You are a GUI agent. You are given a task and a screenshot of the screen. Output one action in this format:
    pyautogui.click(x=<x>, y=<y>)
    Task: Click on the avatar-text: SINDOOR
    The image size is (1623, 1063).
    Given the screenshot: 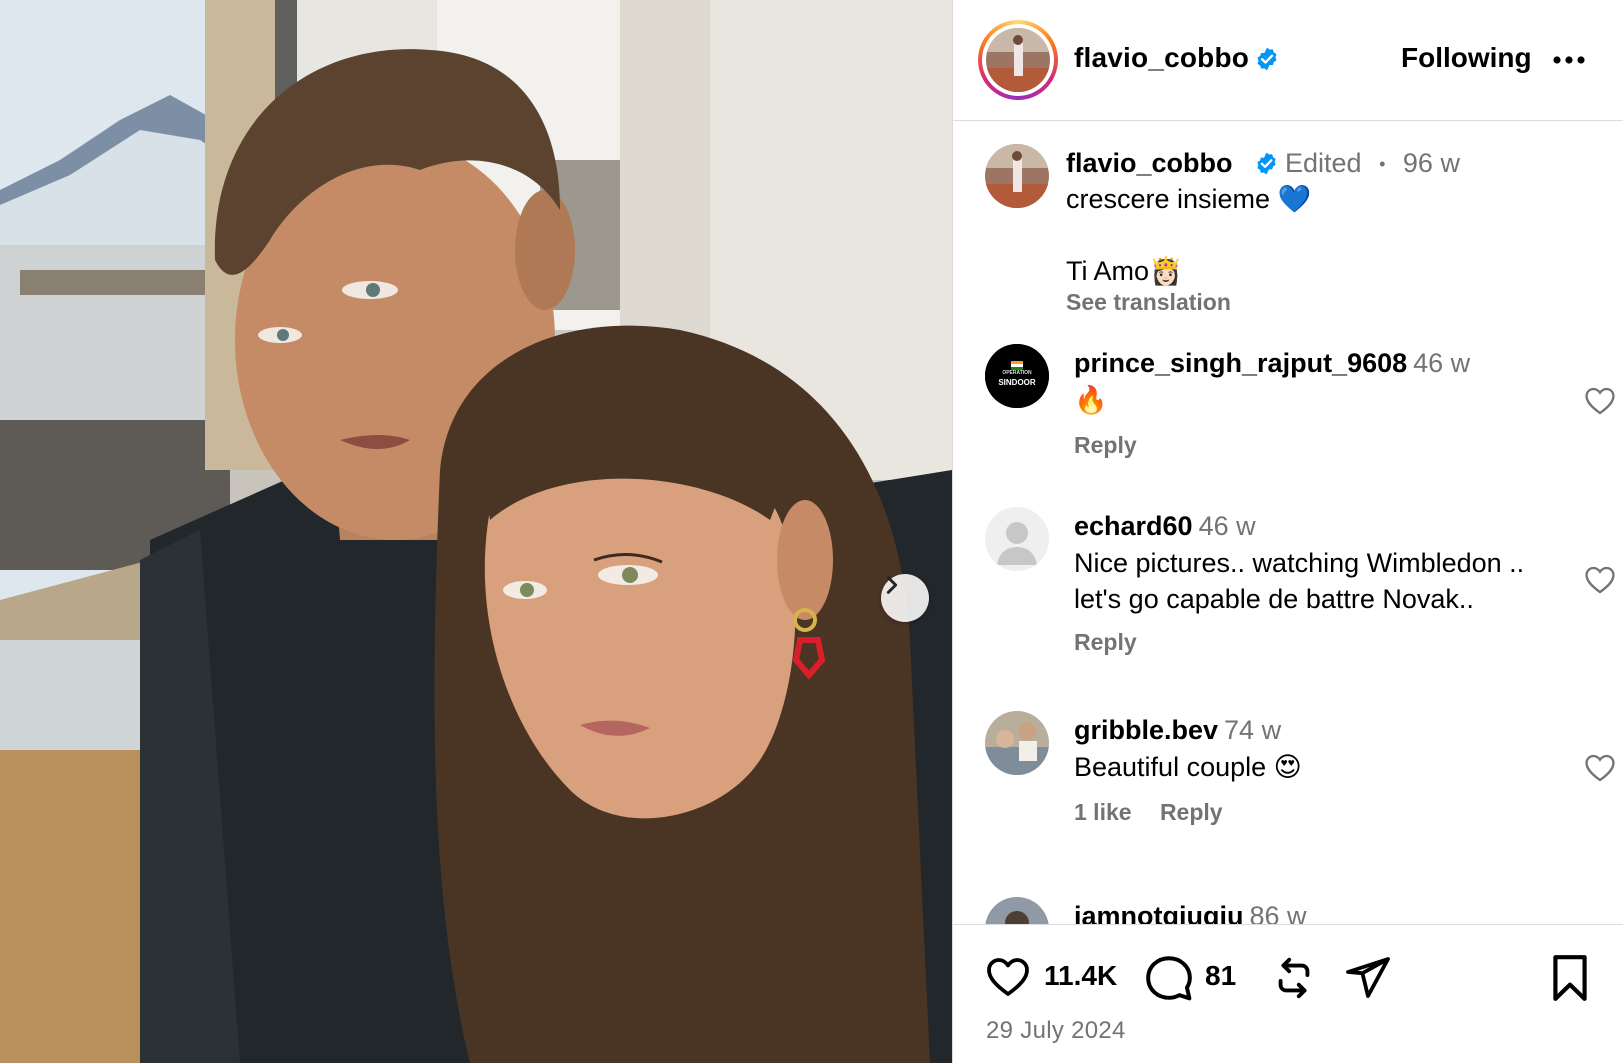 What is the action you would take?
    pyautogui.click(x=1017, y=382)
    